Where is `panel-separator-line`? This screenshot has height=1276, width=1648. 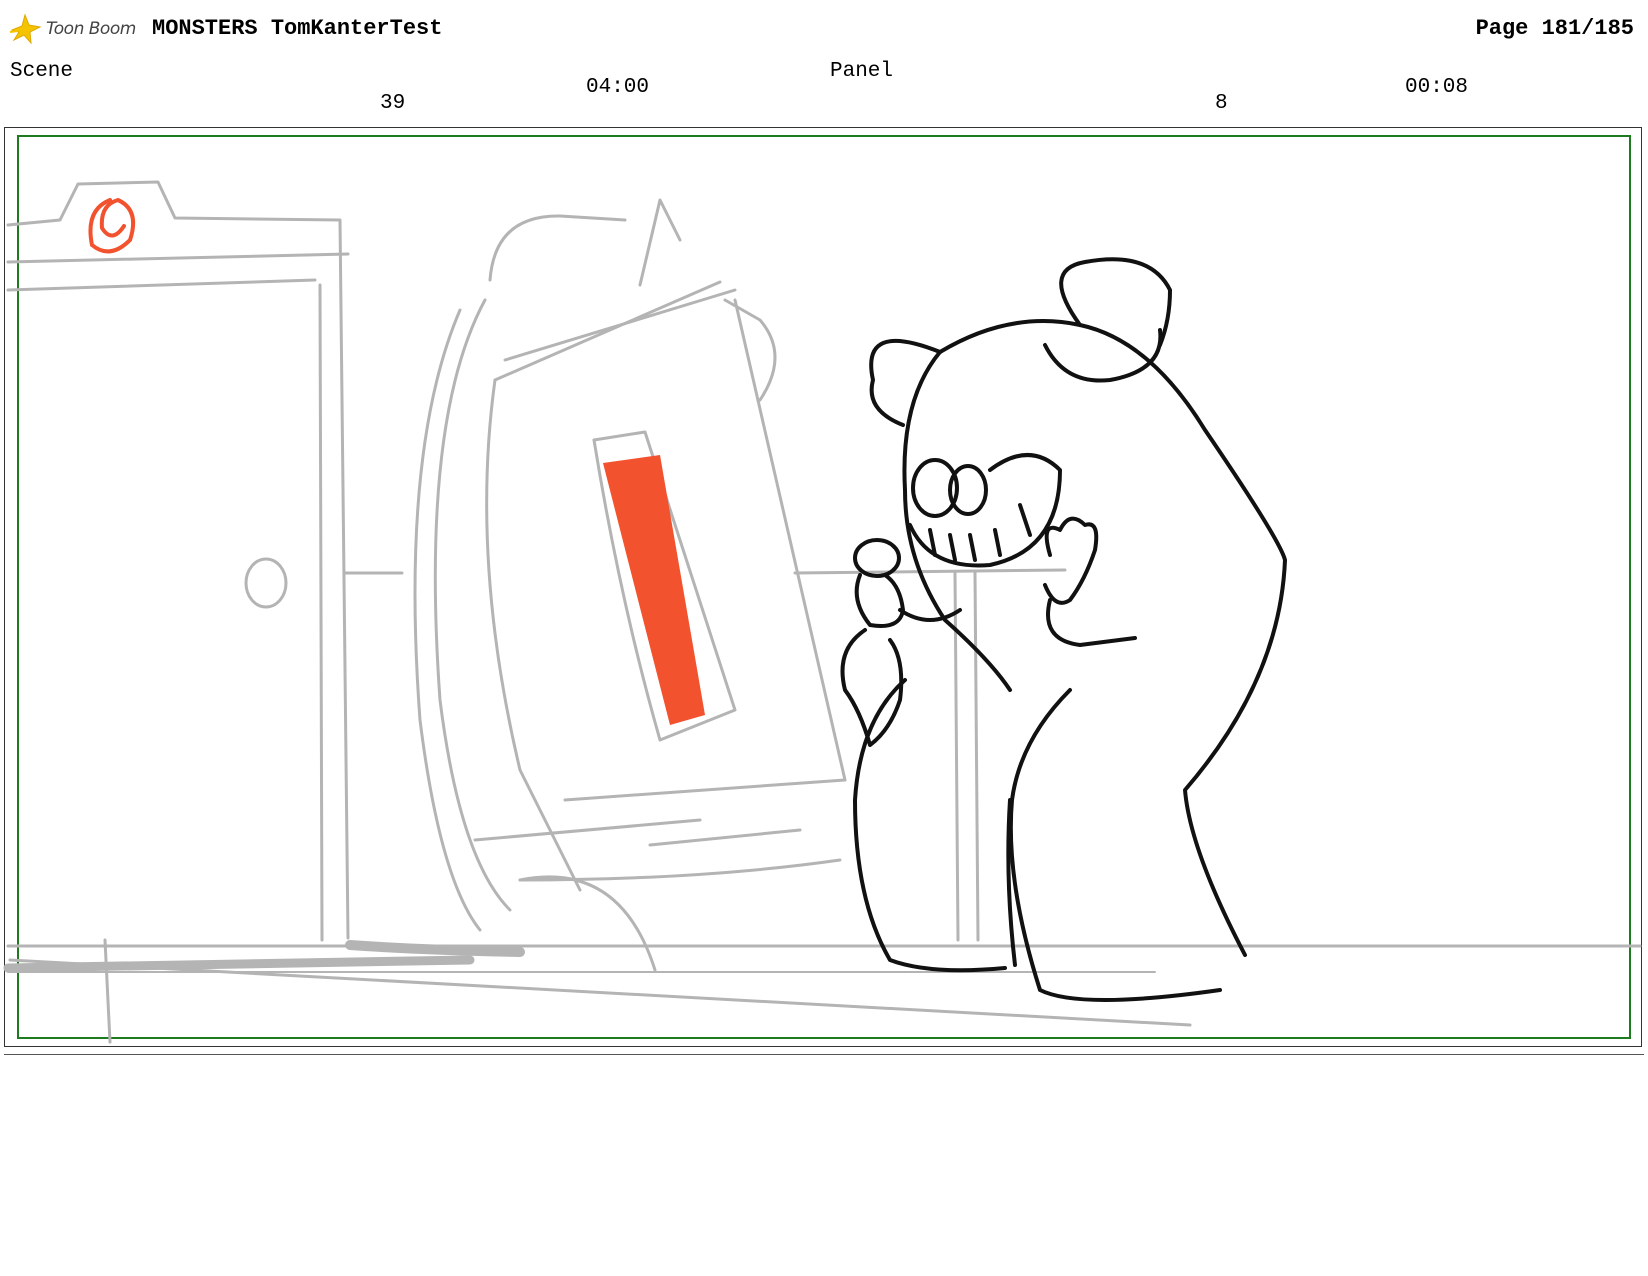
panel-separator-line is located at coordinates (824, 1054).